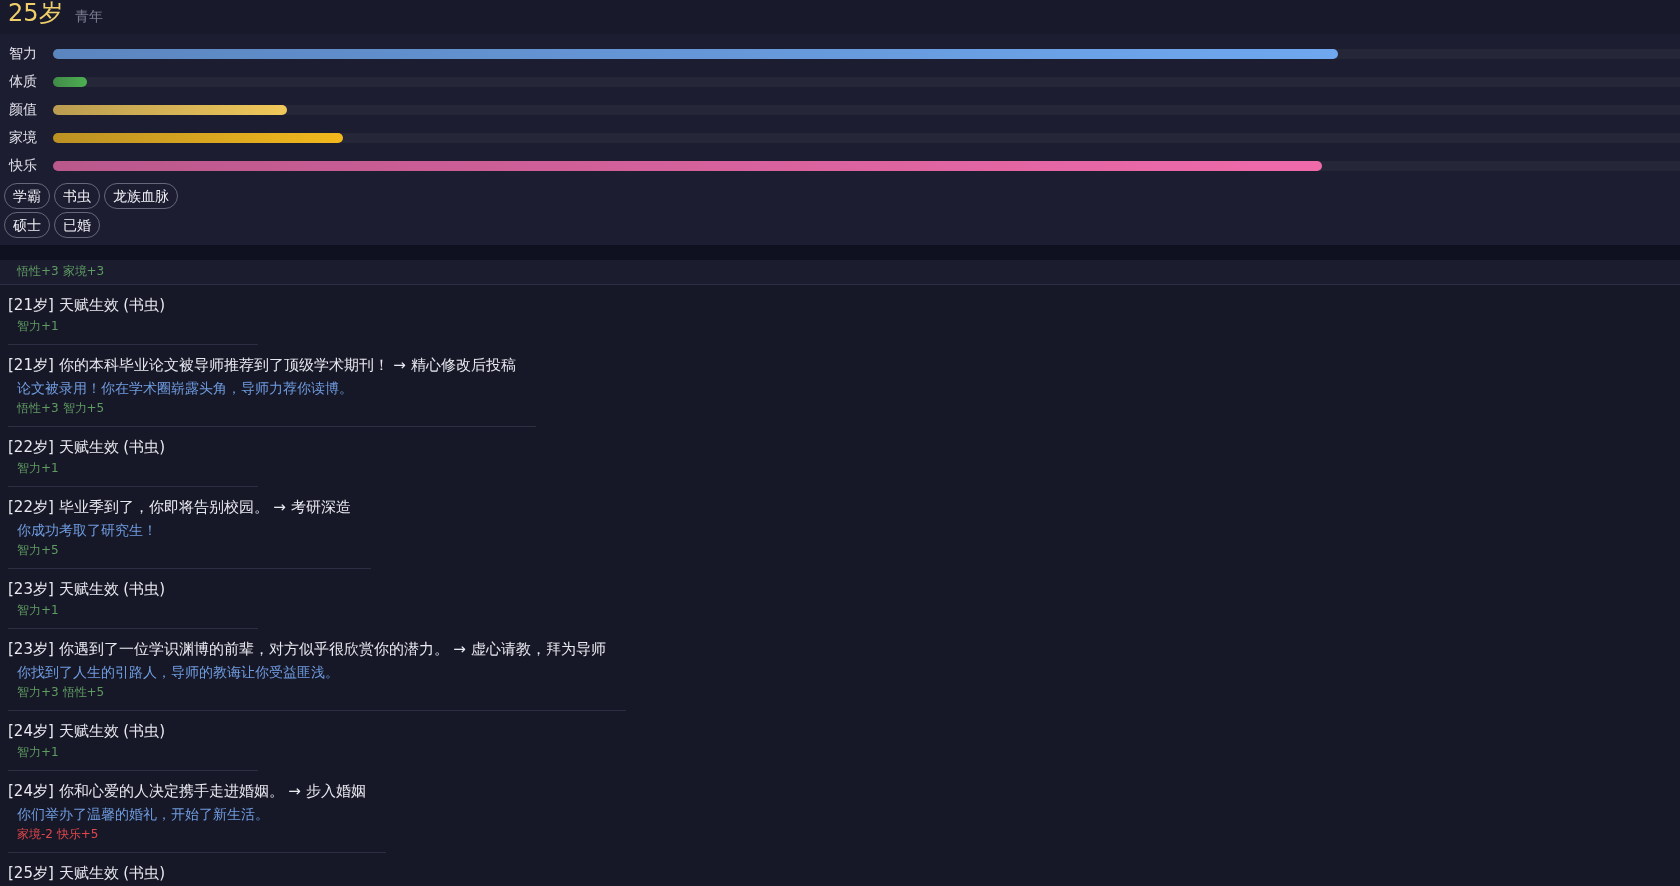 The image size is (1680, 886). What do you see at coordinates (262, 365) in the screenshot?
I see `event-title: [21岁] 你的本科毕业论文被导师推荐到了顶级学术期刊！ → 精心修改后投稿` at bounding box center [262, 365].